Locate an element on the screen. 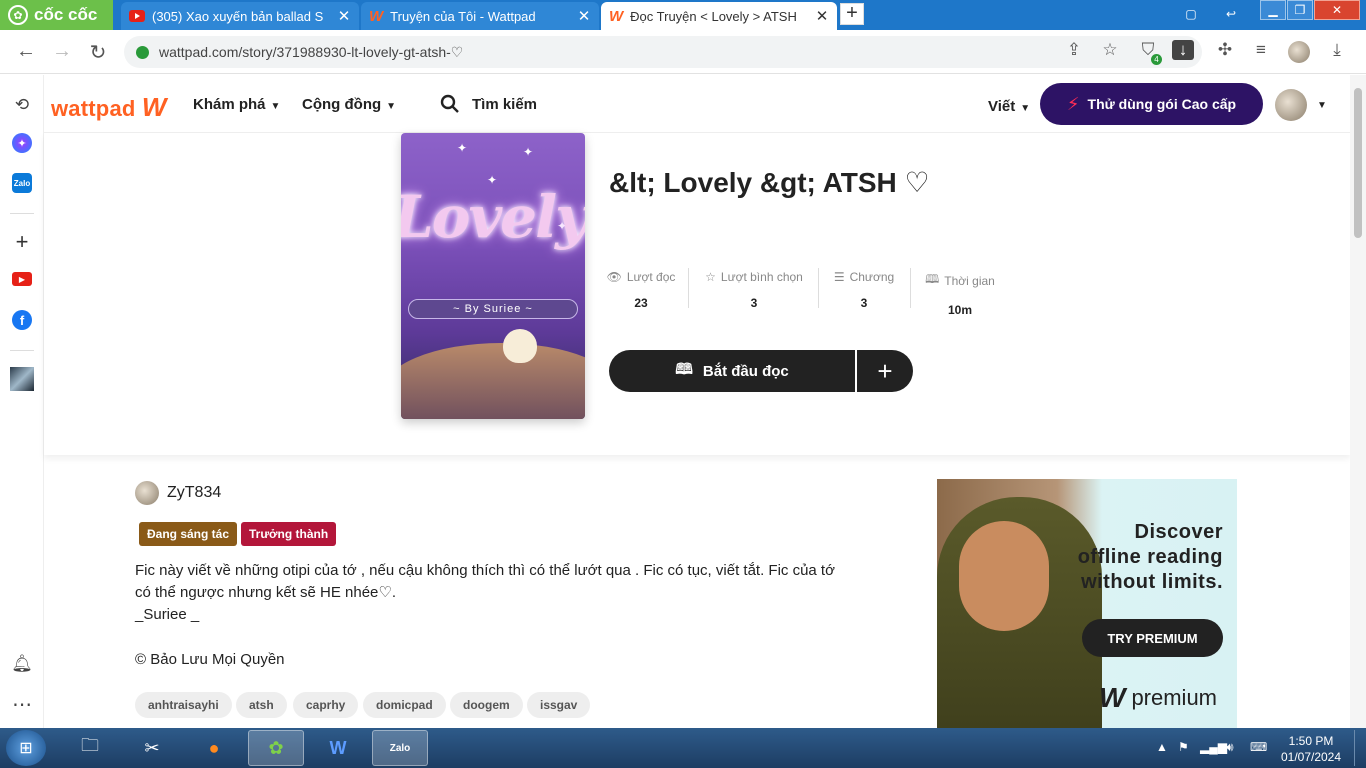 This screenshot has width=1366, height=768. add-to-library-button: + is located at coordinates (885, 371).